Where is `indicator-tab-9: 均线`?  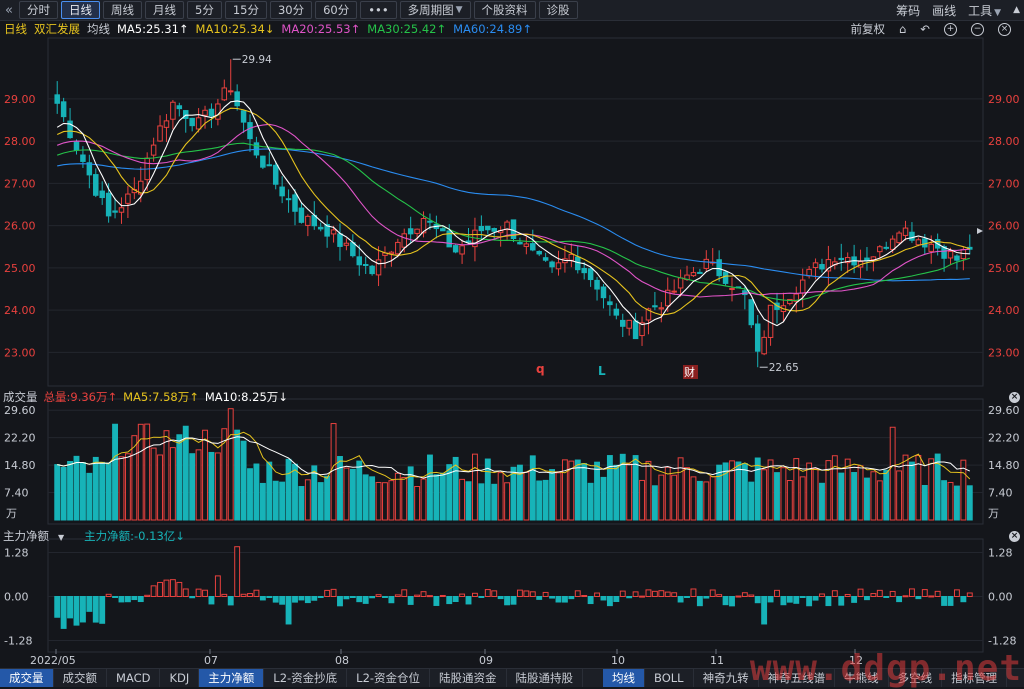
indicator-tab-9: 均线 is located at coordinates (624, 678).